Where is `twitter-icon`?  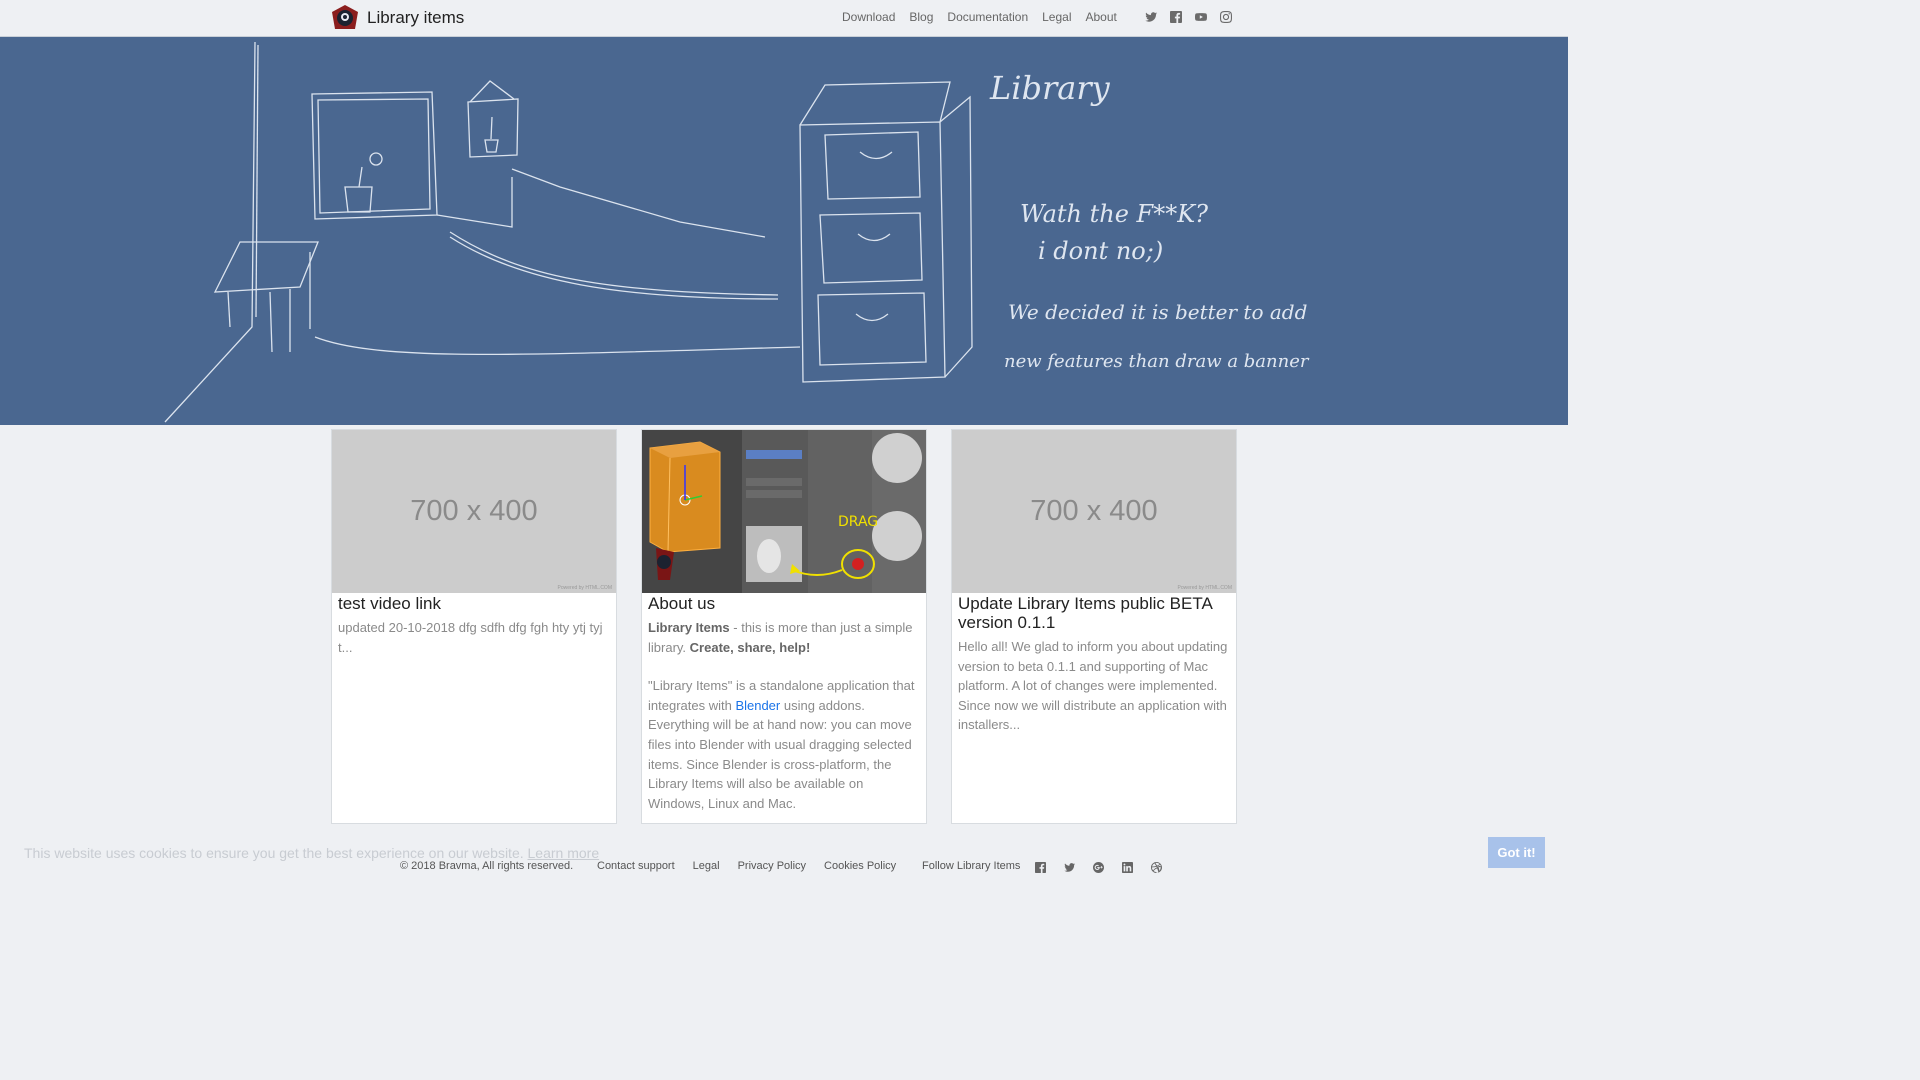
twitter-icon is located at coordinates (1151, 16).